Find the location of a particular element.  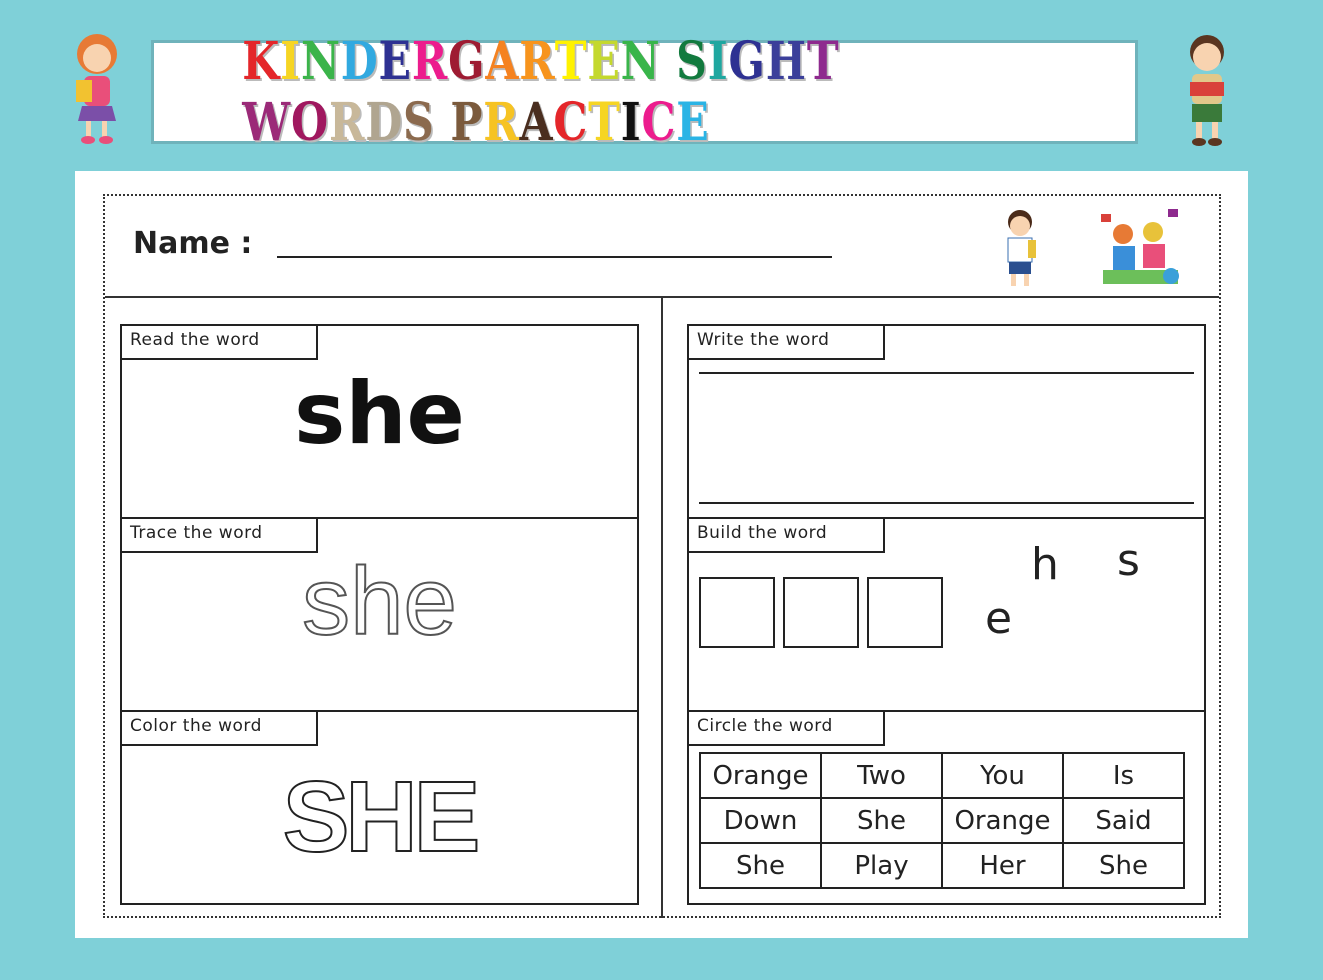

word-cell: Is is located at coordinates (1123, 775).